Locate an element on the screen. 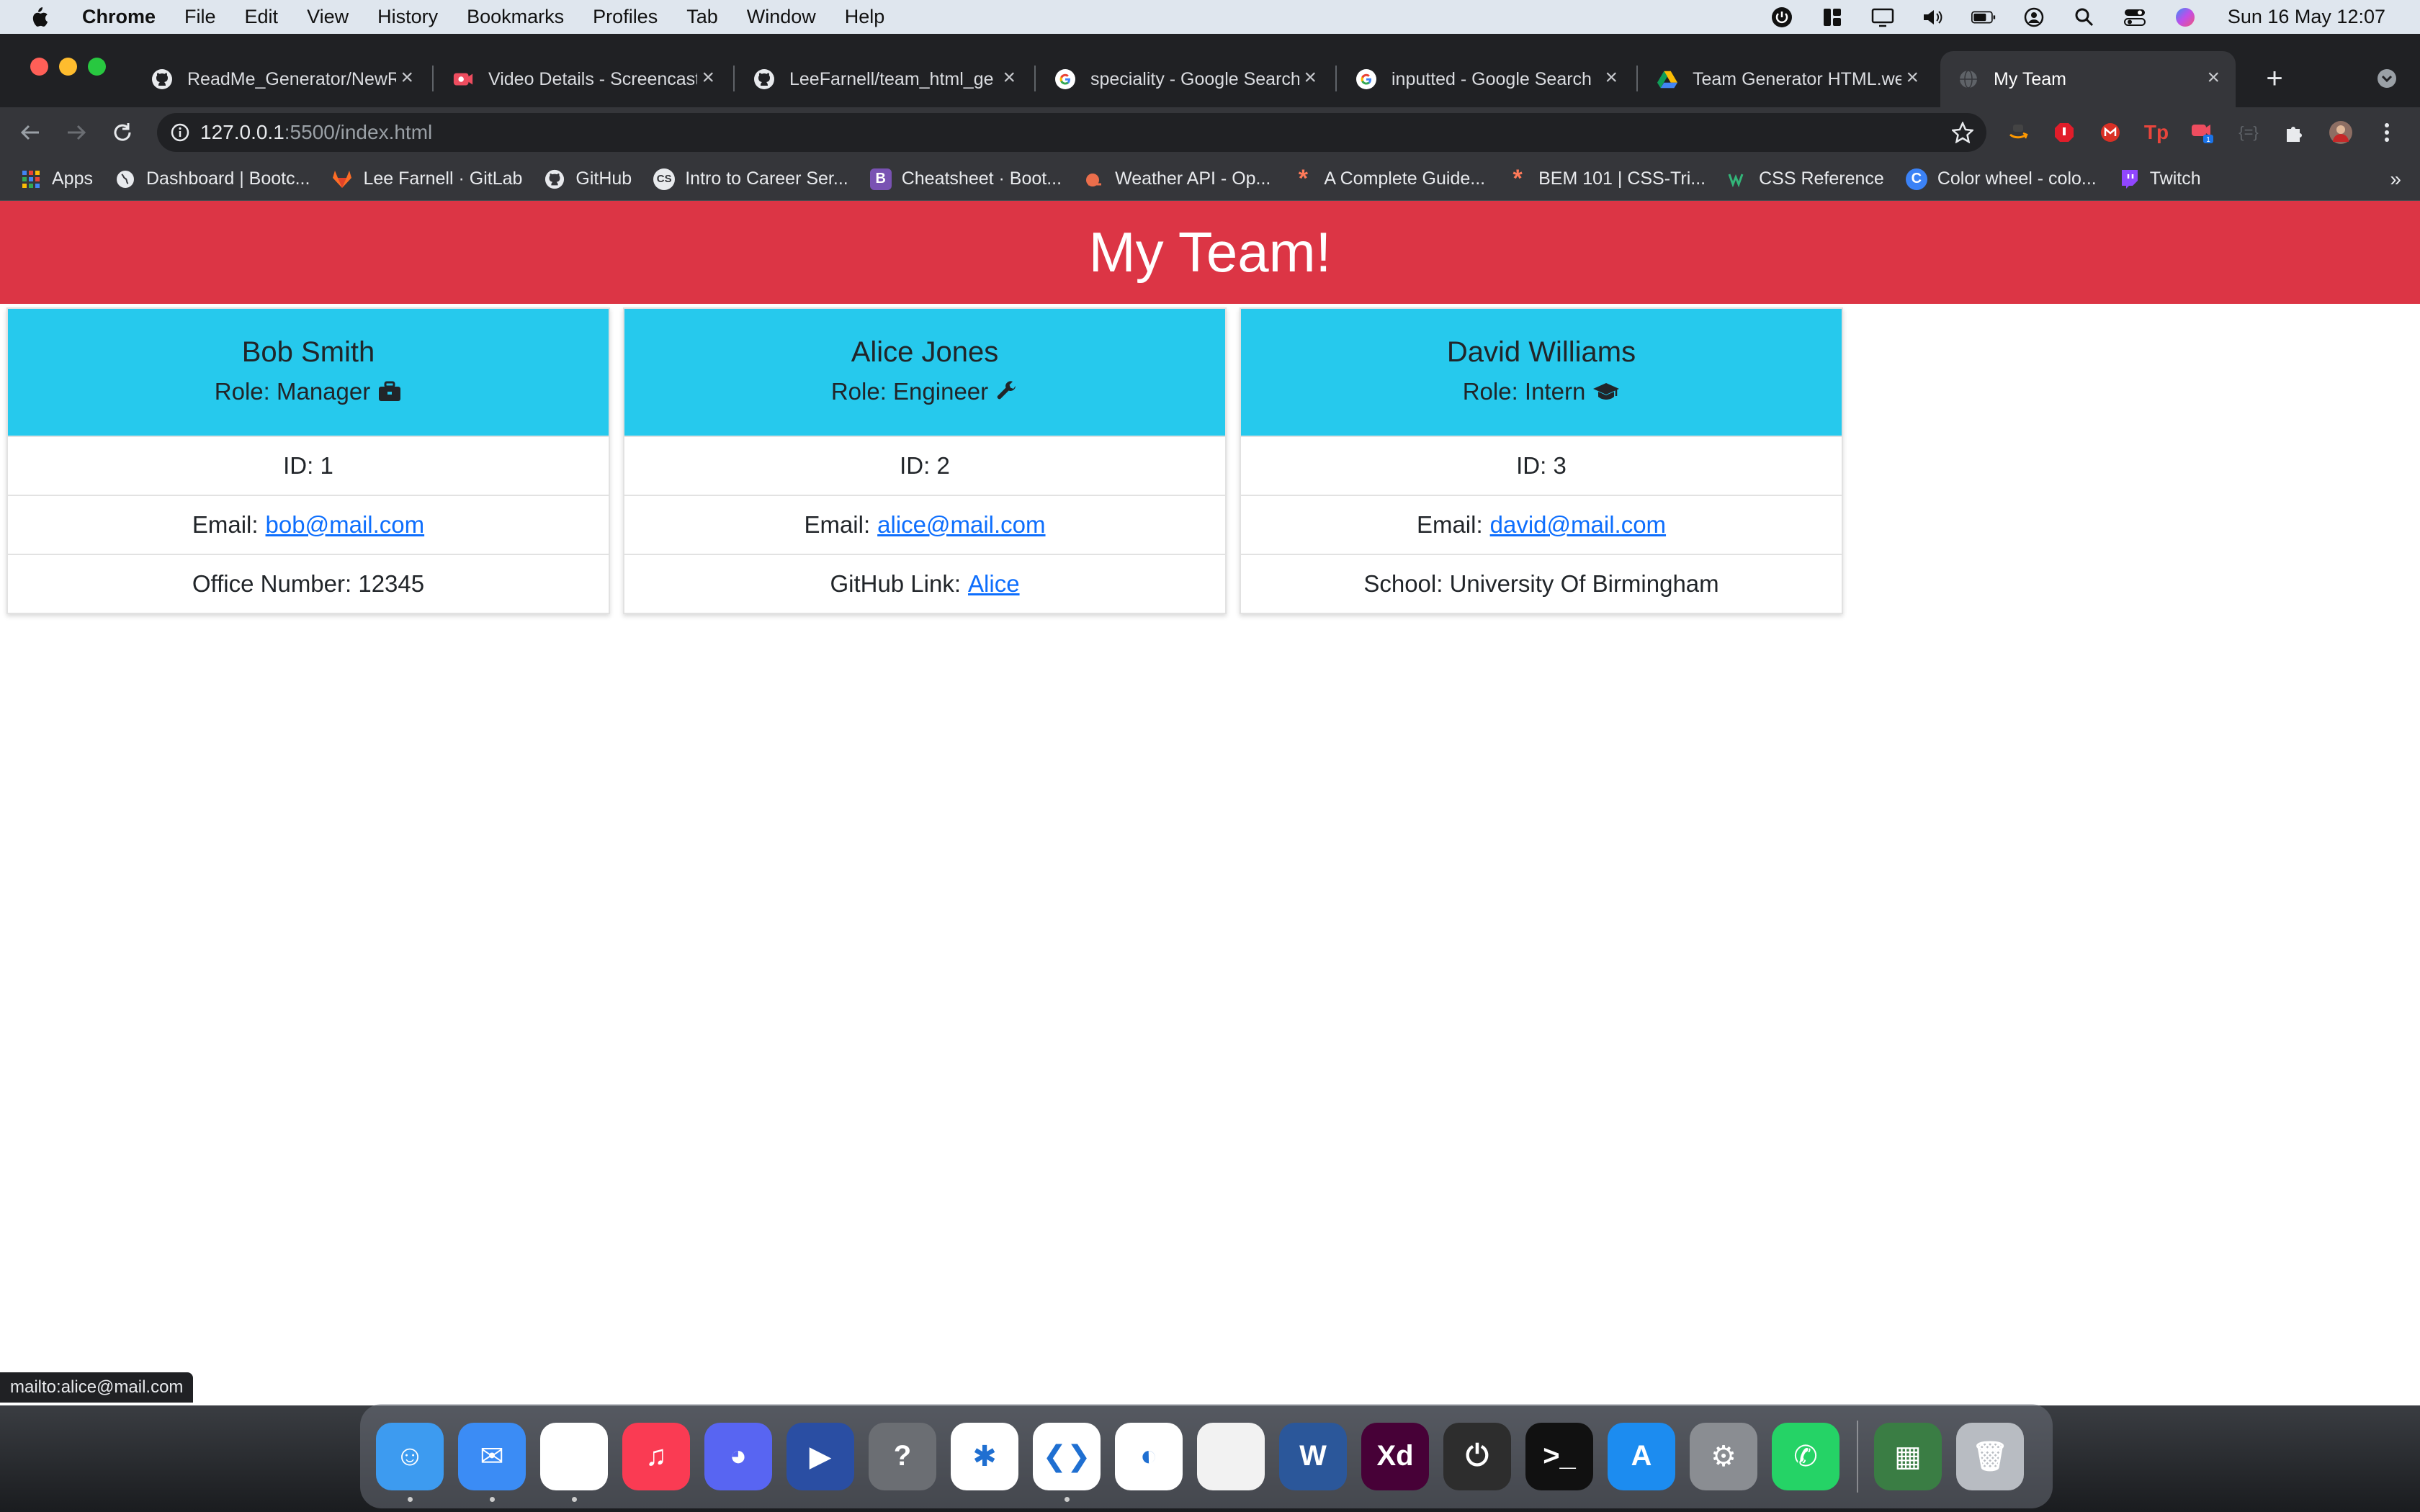 The height and width of the screenshot is (1512, 2420). office-number: Office Number: 12345 is located at coordinates (308, 583).